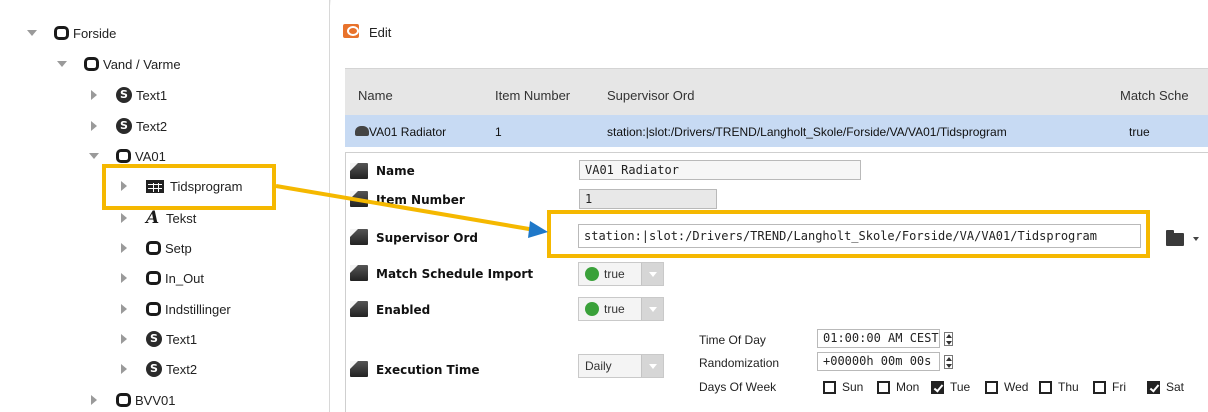 The image size is (1208, 412). What do you see at coordinates (420, 200) in the screenshot?
I see `item-number-label: Item Number` at bounding box center [420, 200].